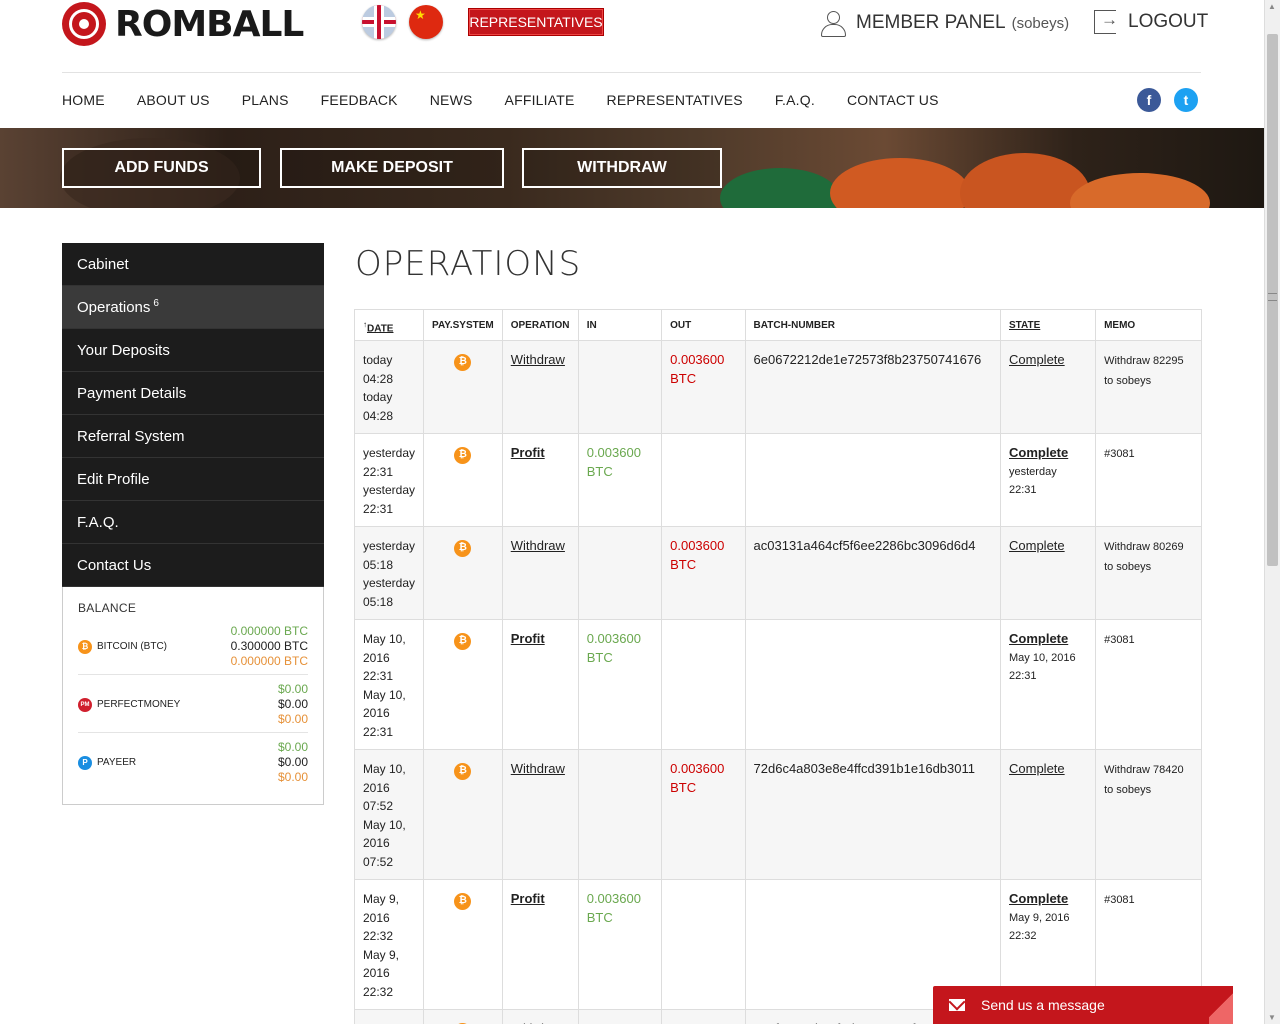  I want to click on cell-batch, so click(873, 684).